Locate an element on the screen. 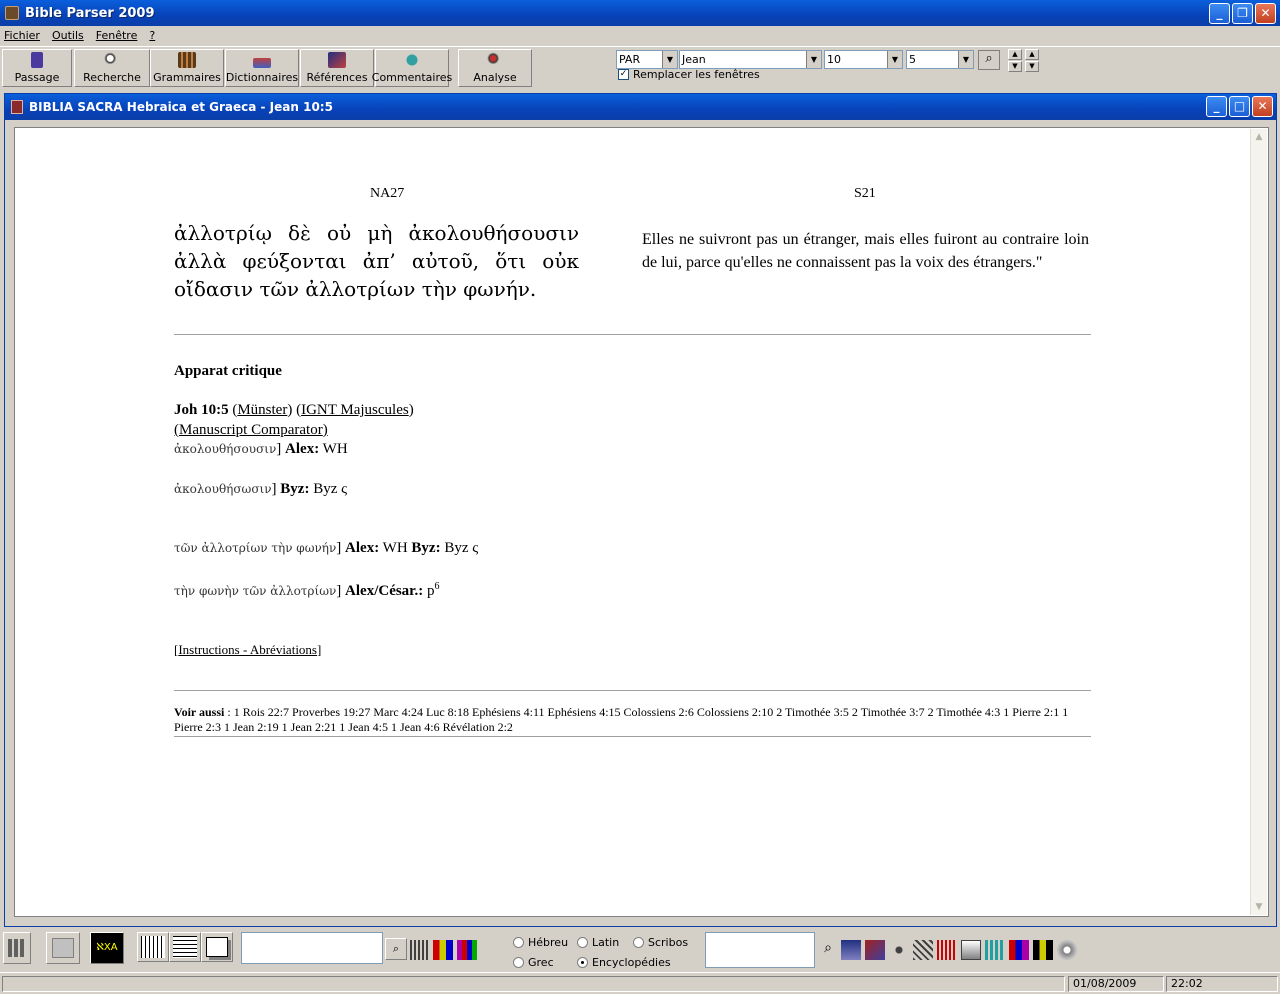 The height and width of the screenshot is (994, 1280). references-label: Références is located at coordinates (337, 77).